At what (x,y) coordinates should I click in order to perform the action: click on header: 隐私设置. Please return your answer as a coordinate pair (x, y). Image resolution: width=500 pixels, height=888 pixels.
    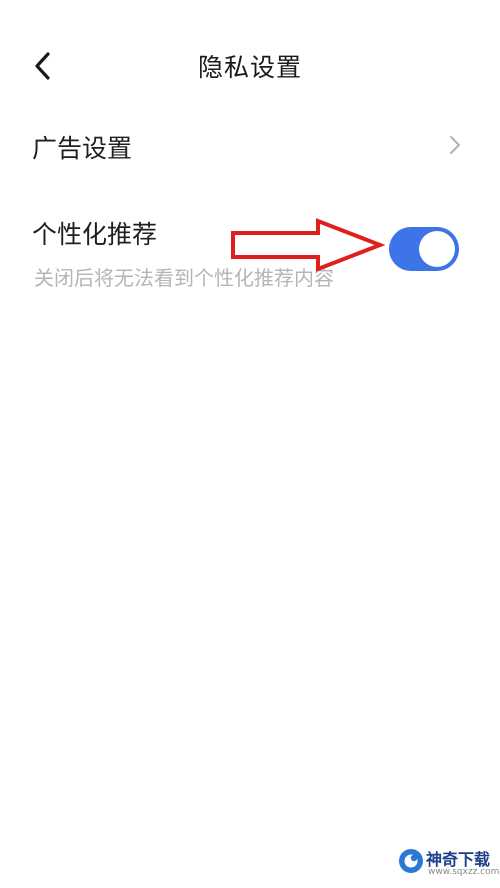
    Looking at the image, I should click on (250, 65).